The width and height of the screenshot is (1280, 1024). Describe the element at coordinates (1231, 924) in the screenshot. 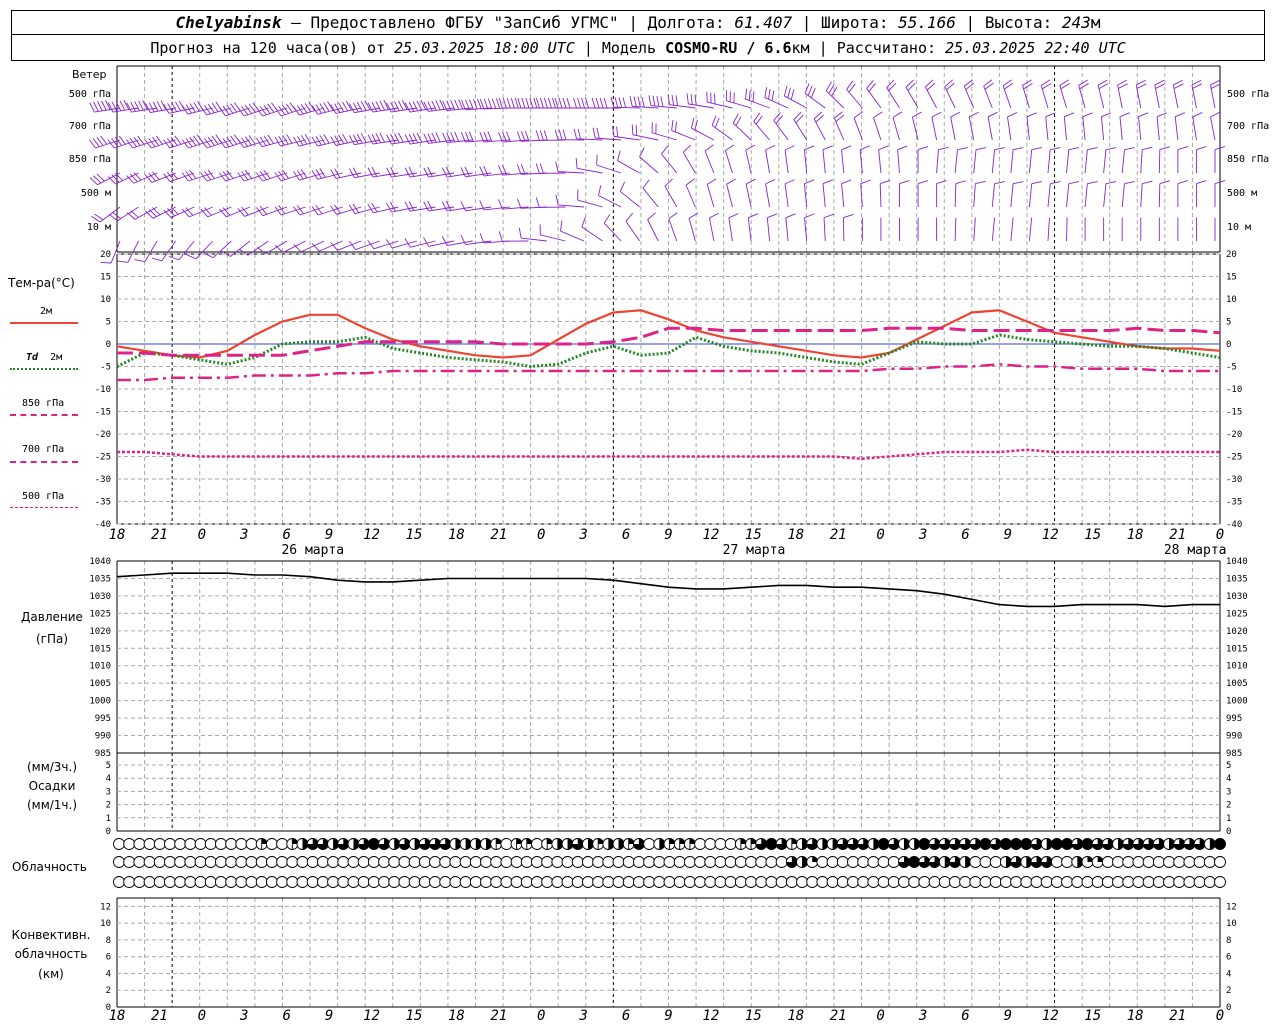

I see `conv-tick-right: 10` at that location.